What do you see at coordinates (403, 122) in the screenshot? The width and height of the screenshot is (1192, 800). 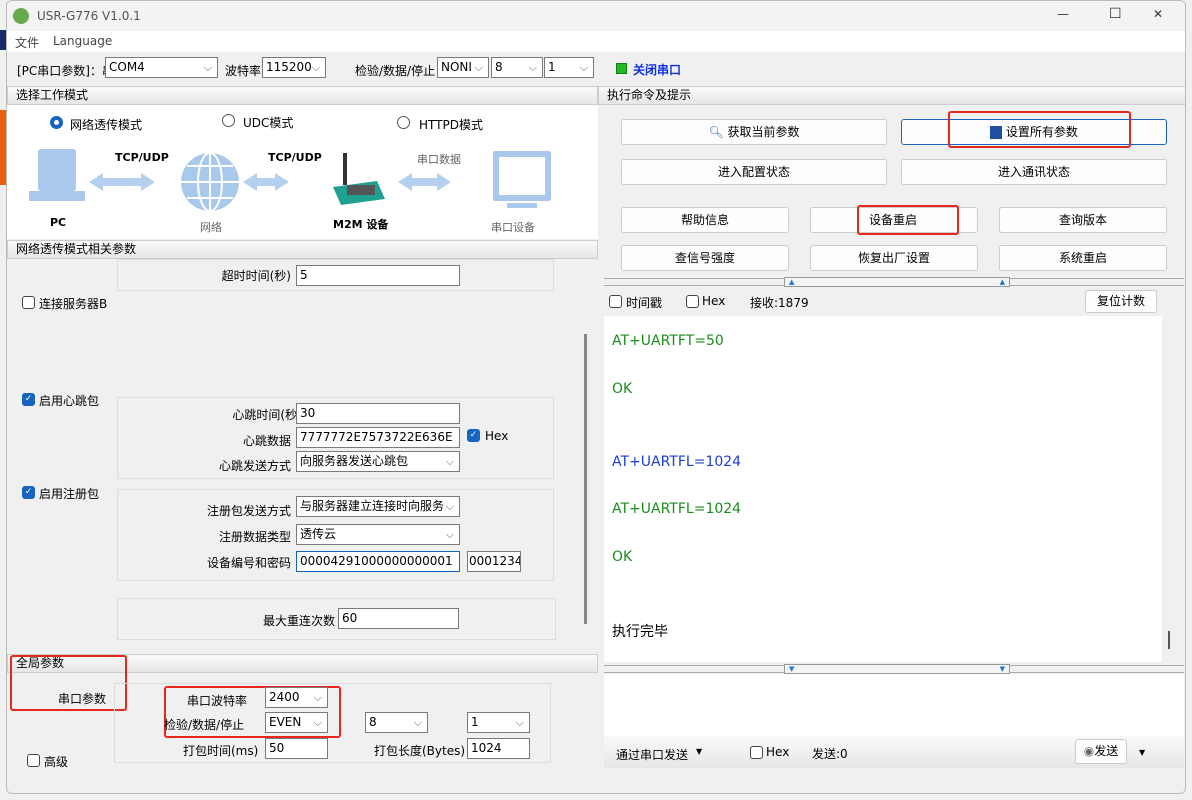 I see `radio-httpd` at bounding box center [403, 122].